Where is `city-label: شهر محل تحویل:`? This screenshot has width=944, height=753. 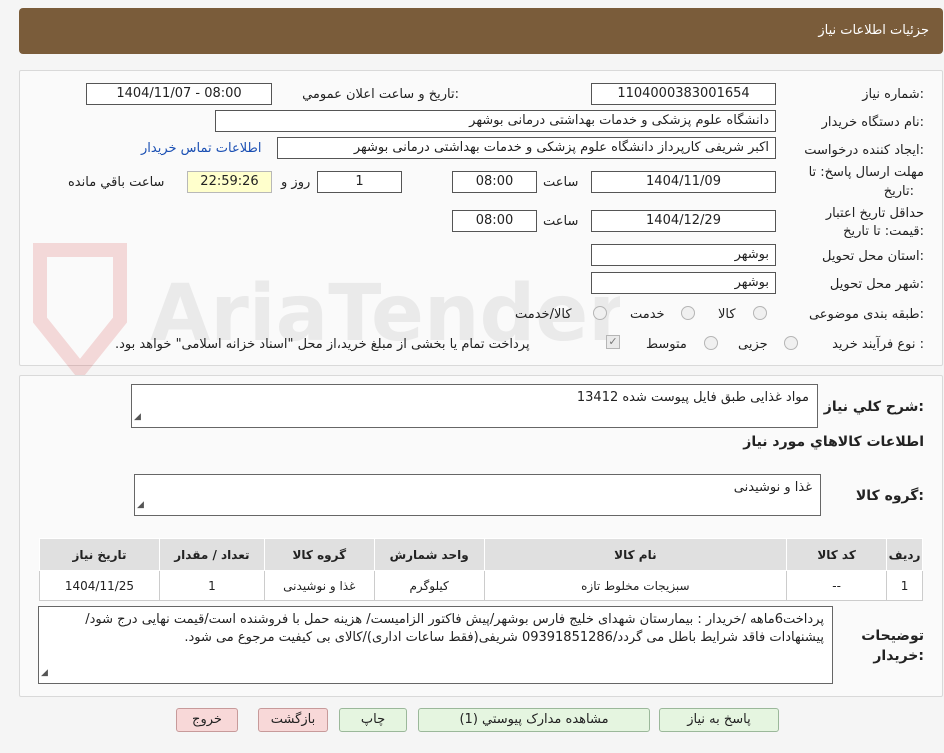
city-label: شهر محل تحویل: is located at coordinates (876, 284).